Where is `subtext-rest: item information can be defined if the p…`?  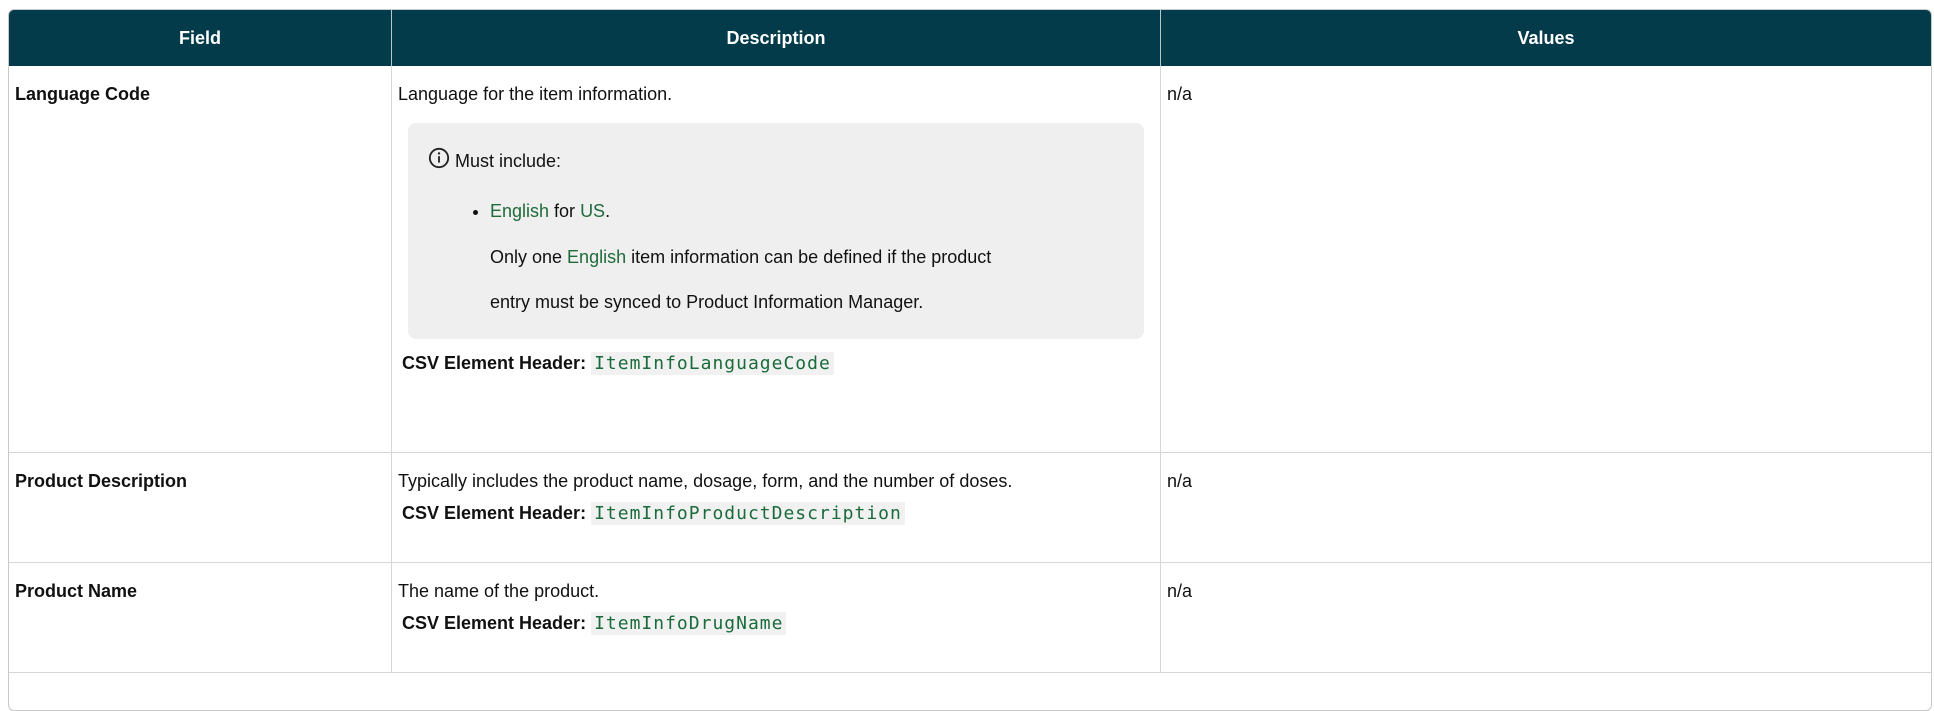
subtext-rest: item information can be defined if the p… is located at coordinates (809, 257).